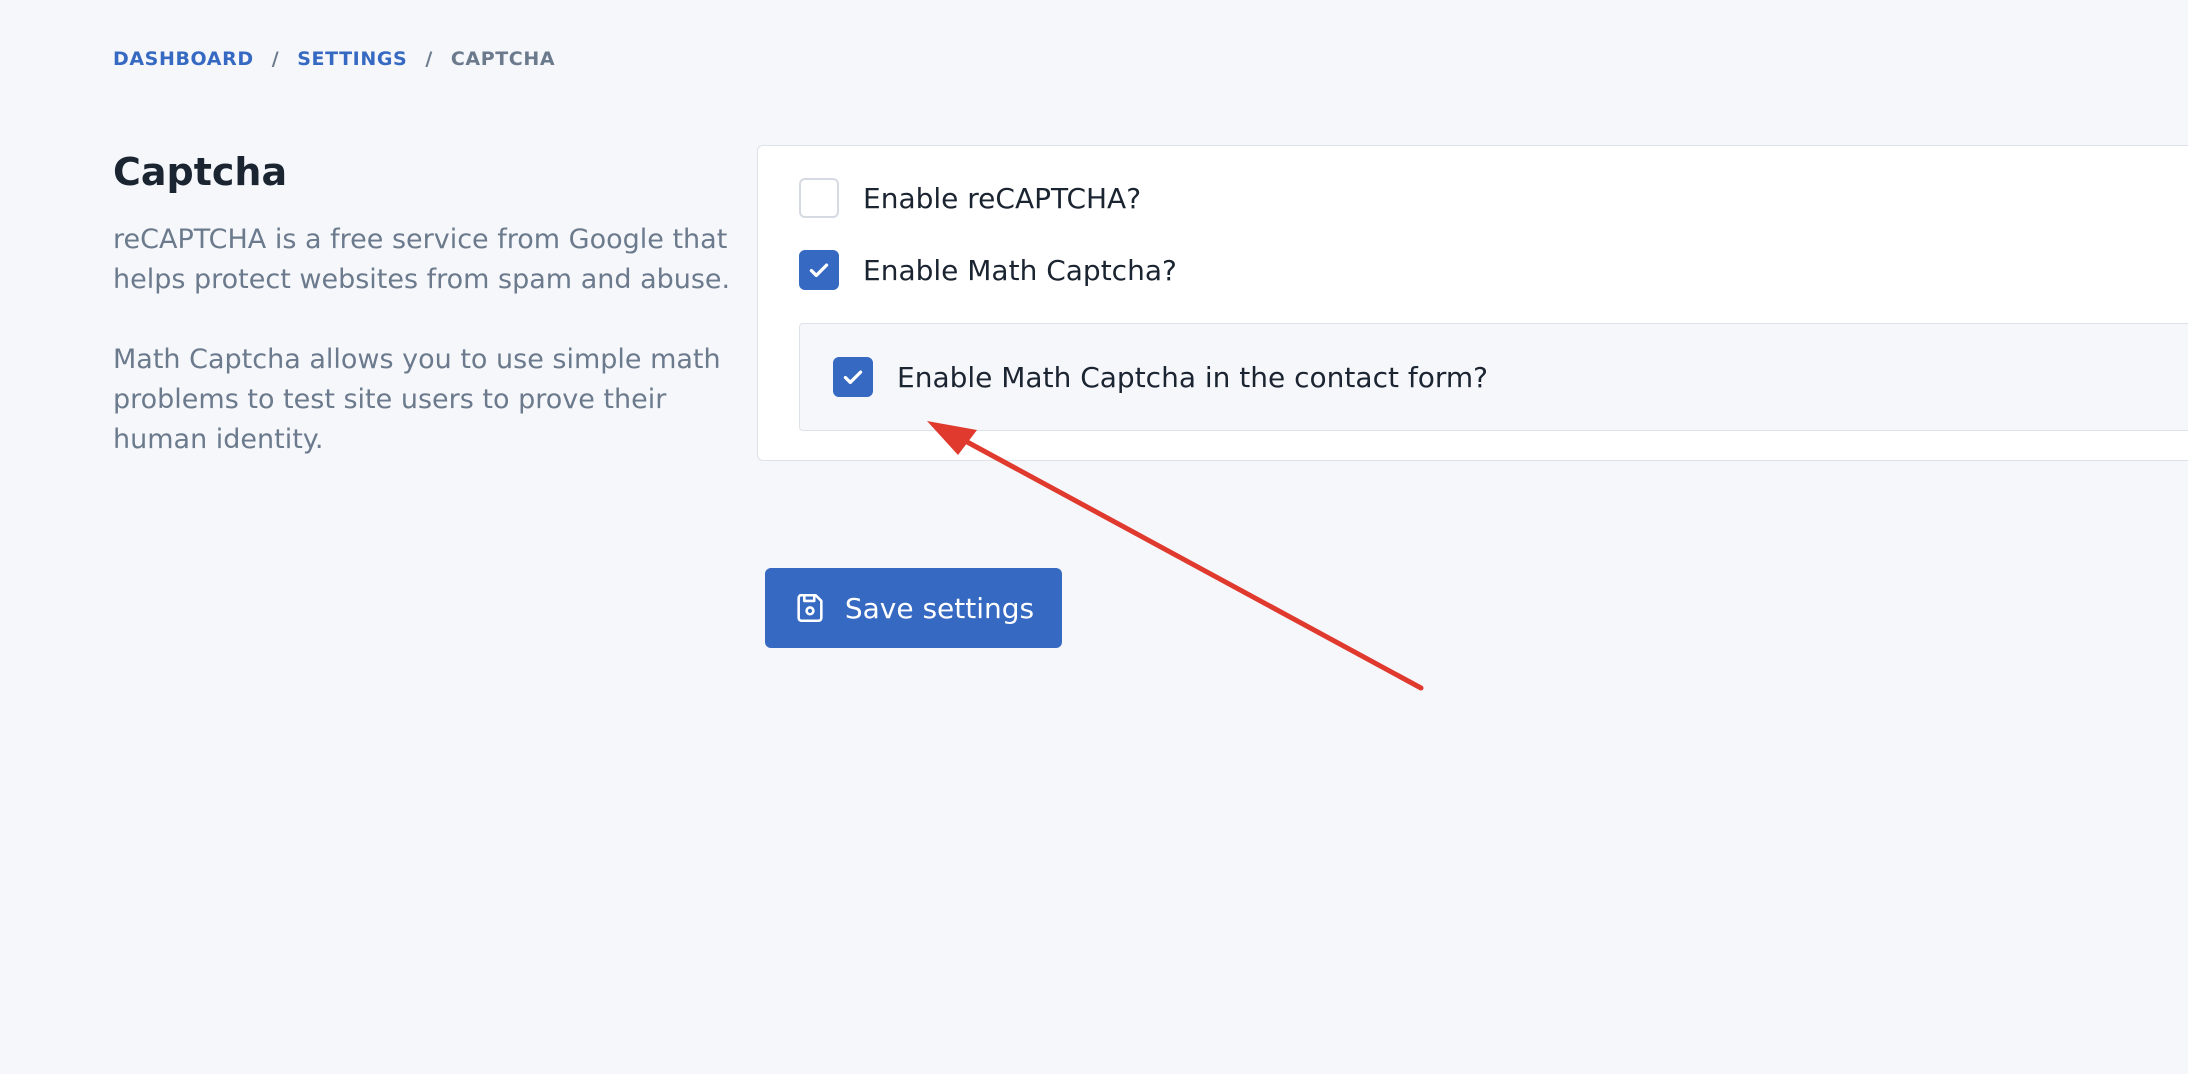  Describe the element at coordinates (200, 172) in the screenshot. I see `page-title: Captcha` at that location.